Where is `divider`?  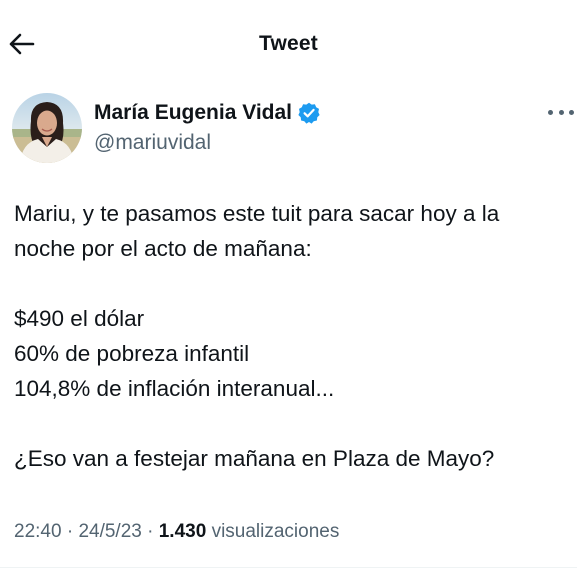 divider is located at coordinates (288, 567).